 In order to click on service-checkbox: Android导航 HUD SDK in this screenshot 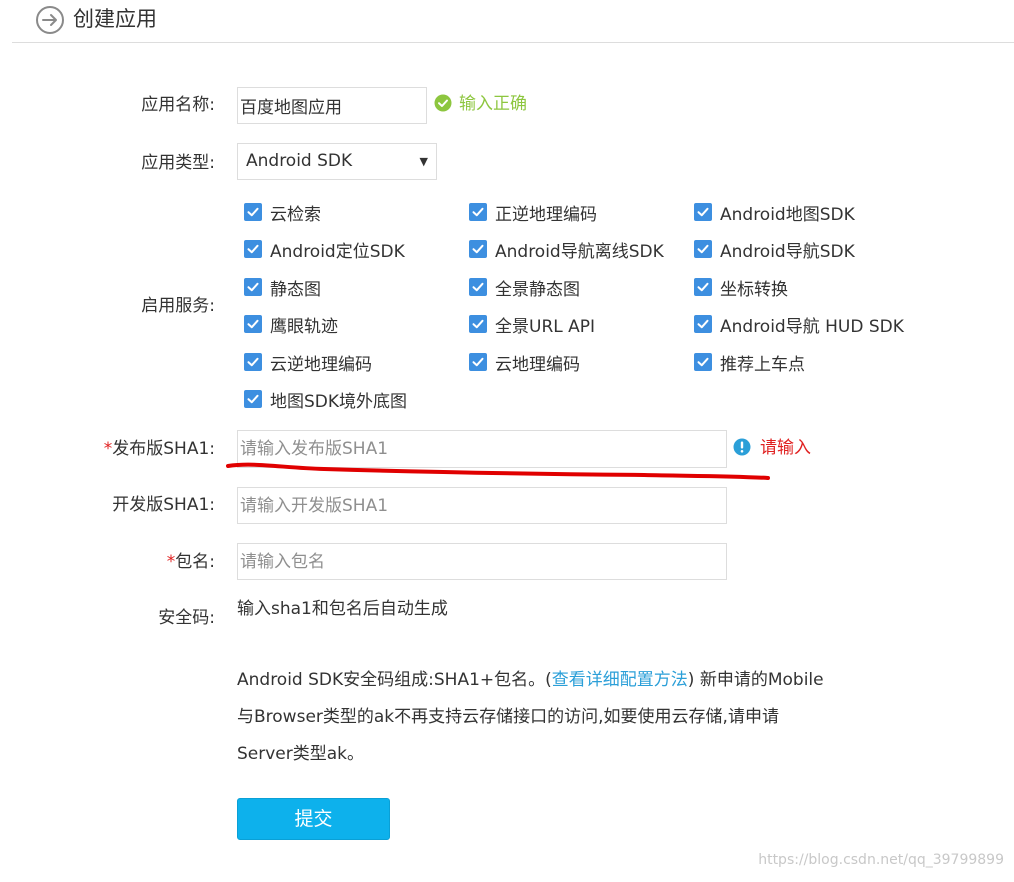, I will do `click(799, 324)`.